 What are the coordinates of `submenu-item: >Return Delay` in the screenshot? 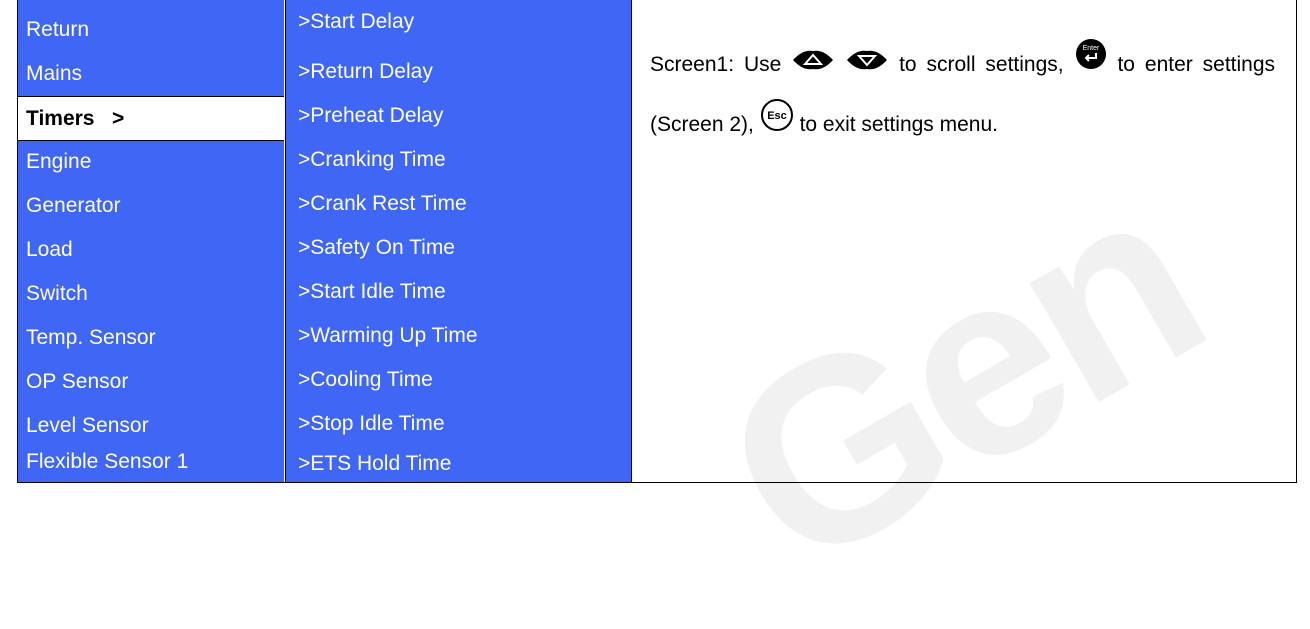 It's located at (365, 72).